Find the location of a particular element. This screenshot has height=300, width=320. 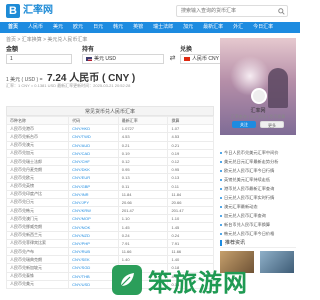

nav-item: 韩元 is located at coordinates (118, 27).